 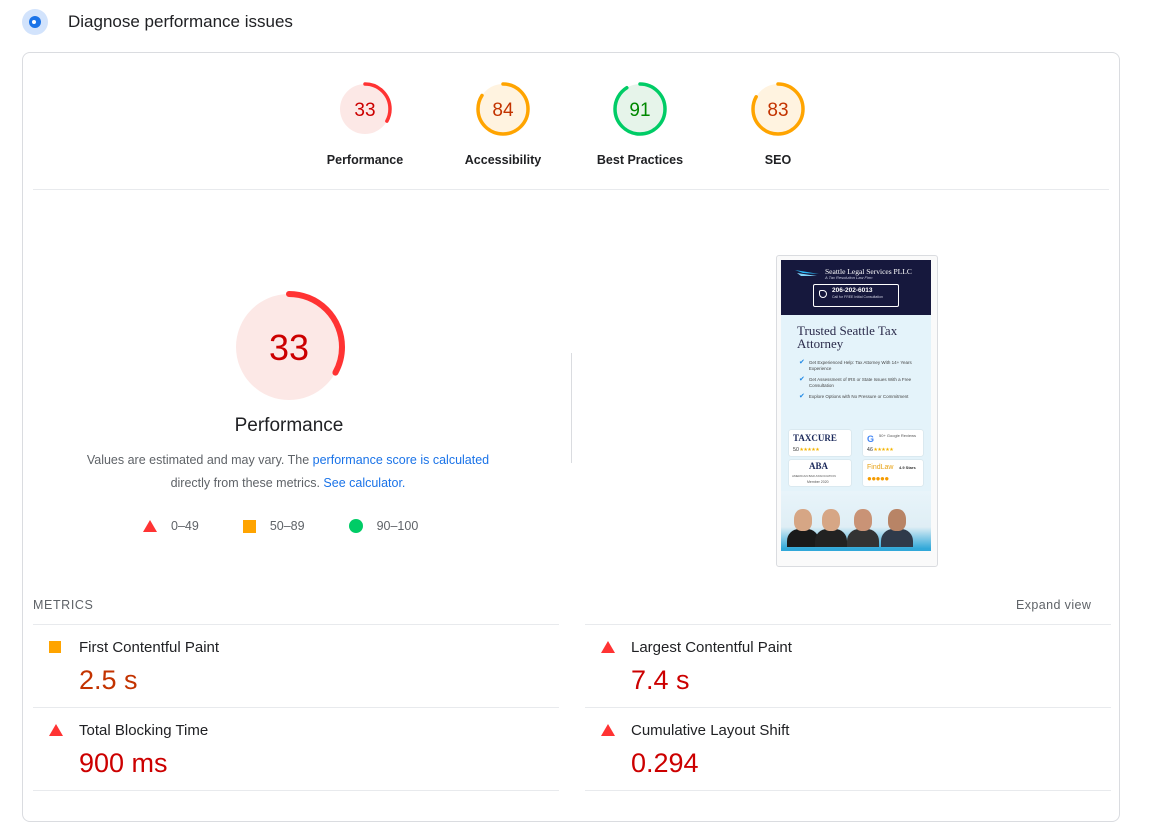 I want to click on legend-label: 0–49, so click(x=185, y=526).